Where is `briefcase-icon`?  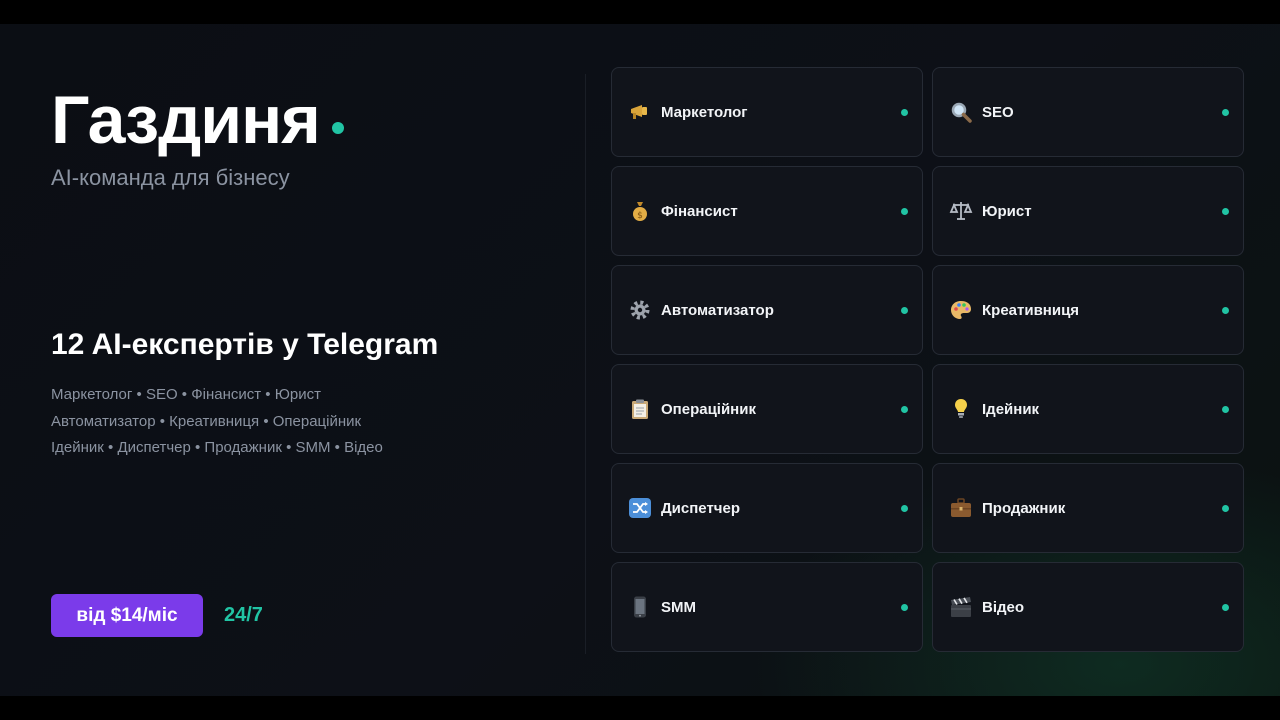
briefcase-icon is located at coordinates (961, 508).